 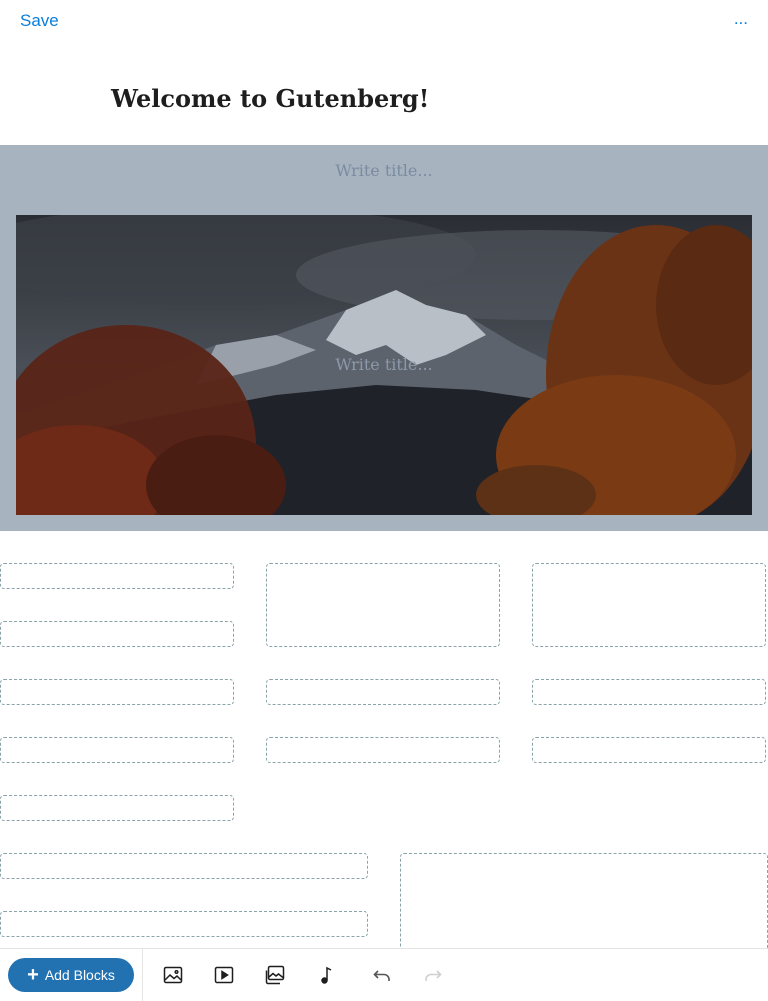 I want to click on undo-icon, so click(x=382, y=975).